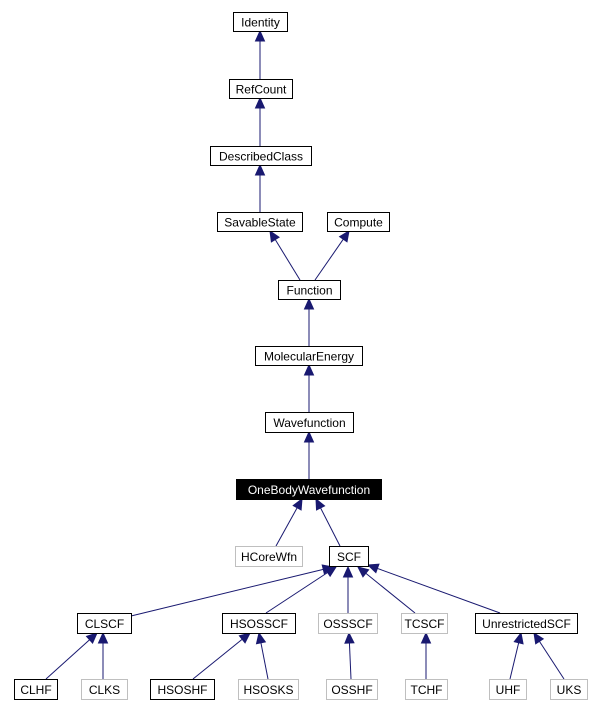  I want to click on node-label: UKS, so click(569, 690).